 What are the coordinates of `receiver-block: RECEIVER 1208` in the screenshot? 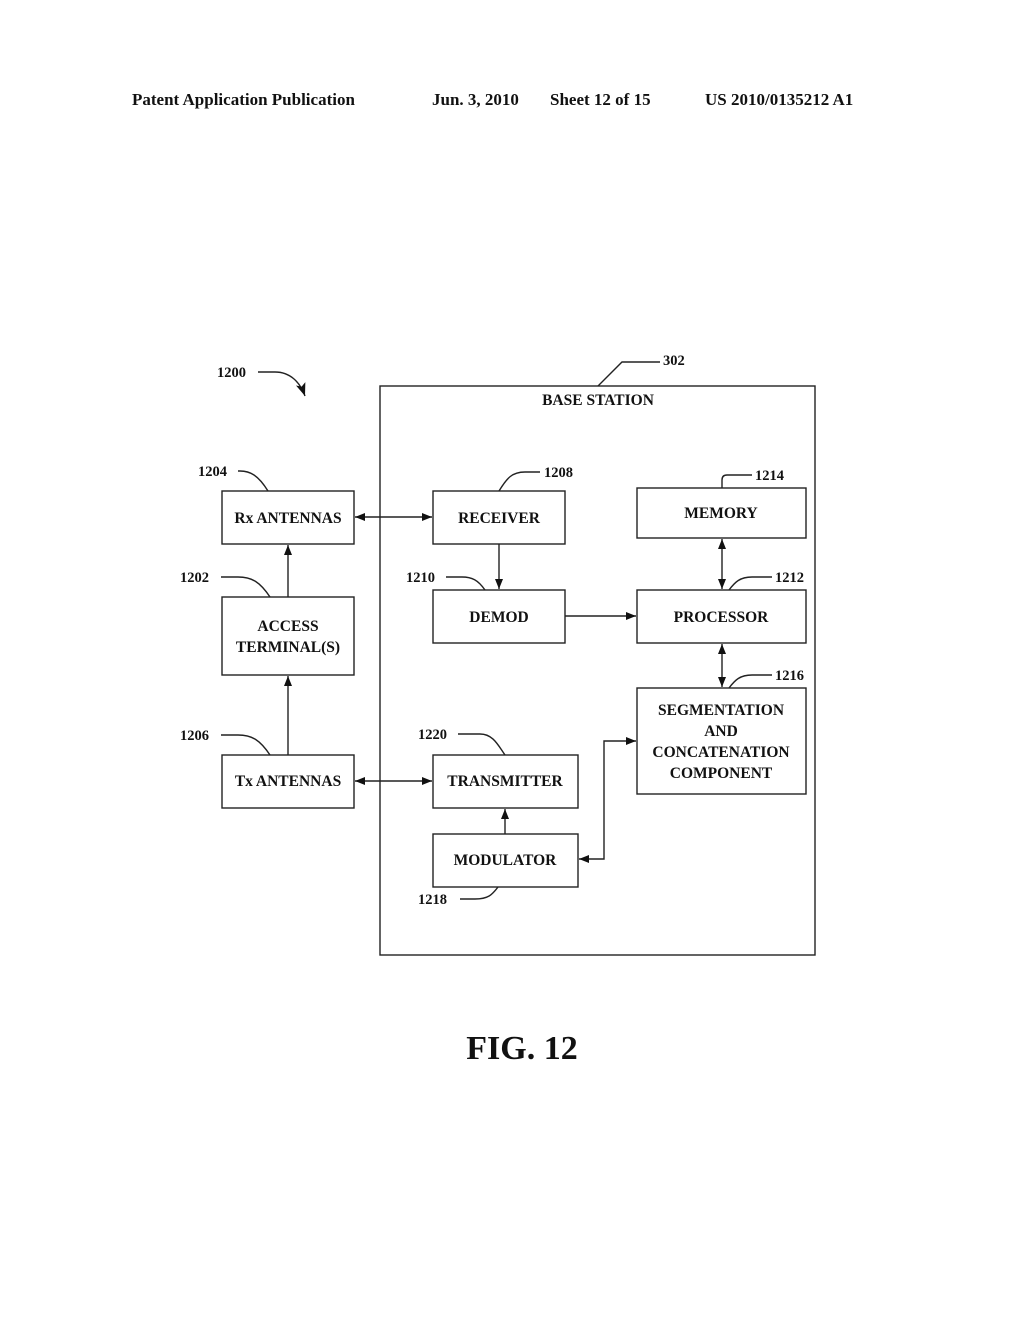 It's located at (502, 505).